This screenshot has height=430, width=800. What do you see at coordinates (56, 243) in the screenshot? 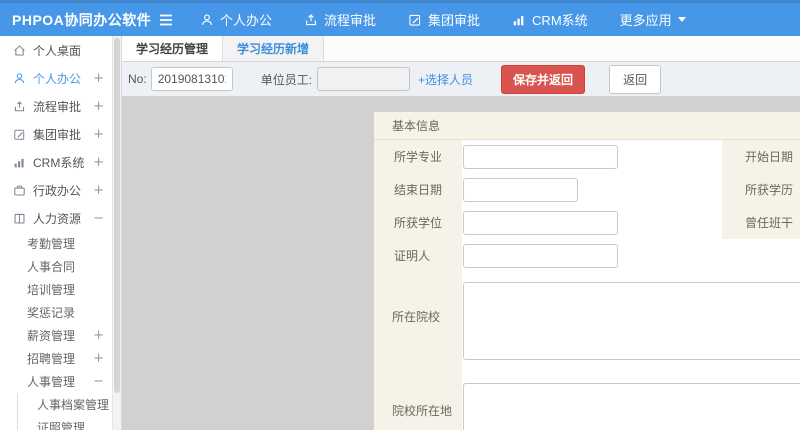
I see `sidebar-item-attendance: 考勤管理` at bounding box center [56, 243].